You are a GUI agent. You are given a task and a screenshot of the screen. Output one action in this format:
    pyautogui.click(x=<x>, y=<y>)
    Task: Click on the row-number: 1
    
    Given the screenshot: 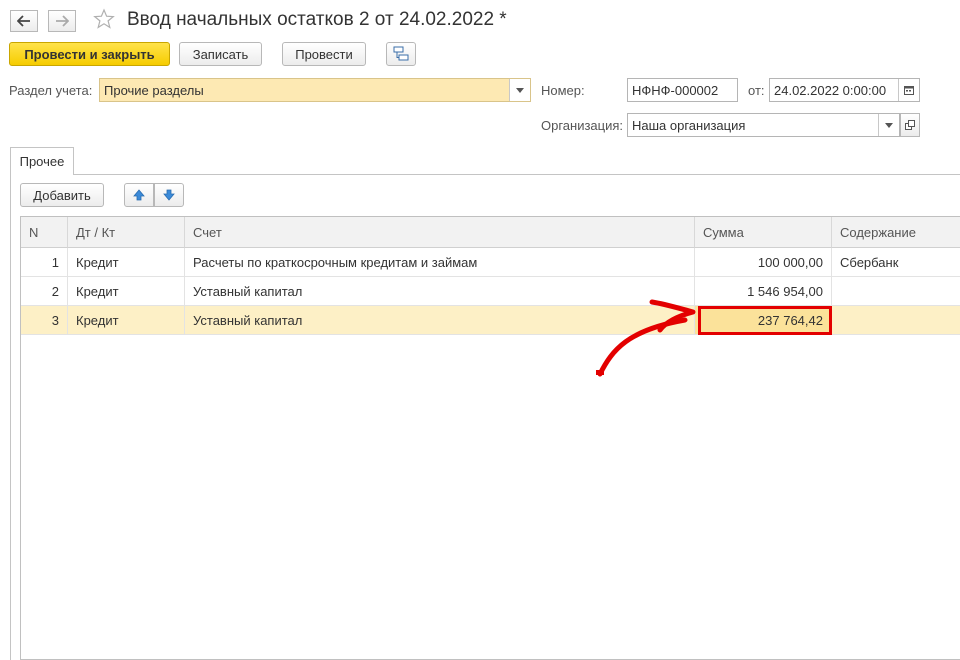 What is the action you would take?
    pyautogui.click(x=44, y=262)
    